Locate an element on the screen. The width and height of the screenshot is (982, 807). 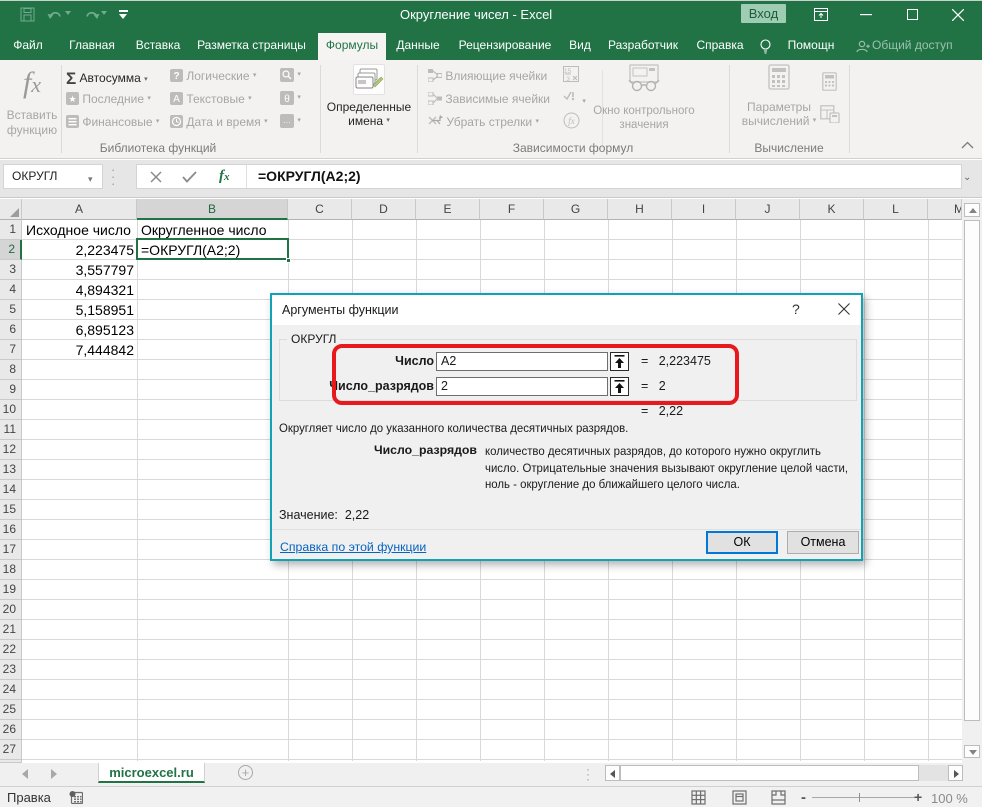
svg-text: A is located at coordinates (176, 99).